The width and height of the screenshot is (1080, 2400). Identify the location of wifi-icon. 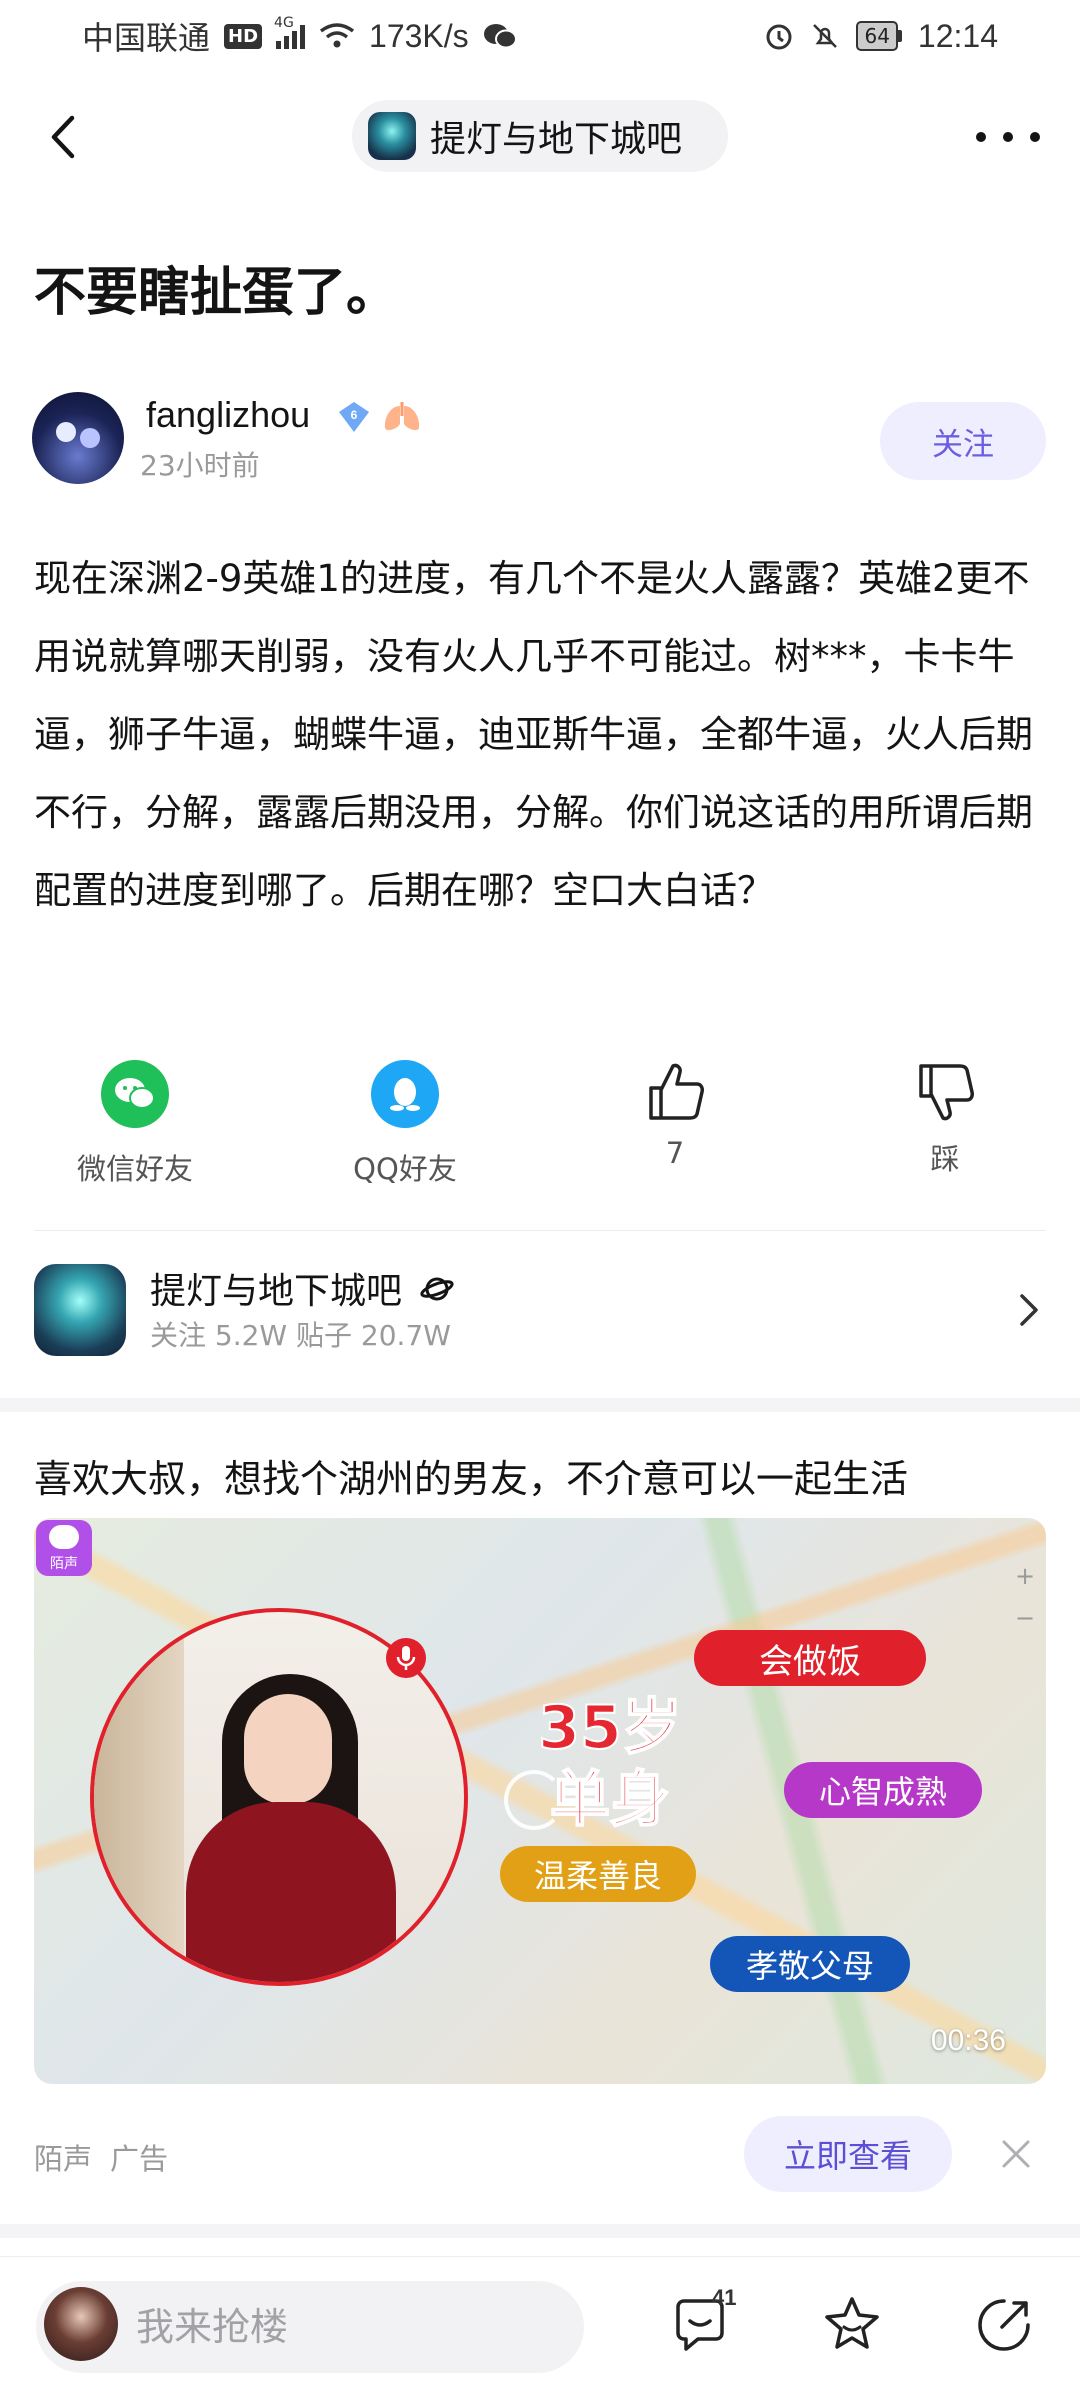
(337, 35).